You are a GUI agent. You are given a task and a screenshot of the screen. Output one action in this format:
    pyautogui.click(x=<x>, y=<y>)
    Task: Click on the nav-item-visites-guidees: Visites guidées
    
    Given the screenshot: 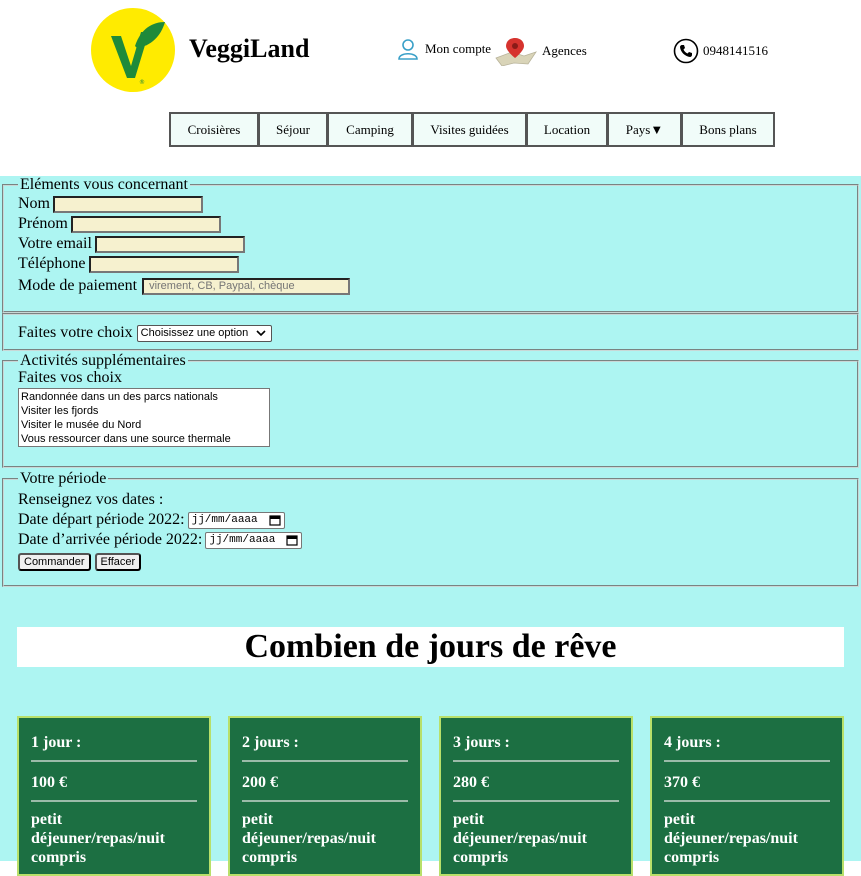 What is the action you would take?
    pyautogui.click(x=469, y=129)
    